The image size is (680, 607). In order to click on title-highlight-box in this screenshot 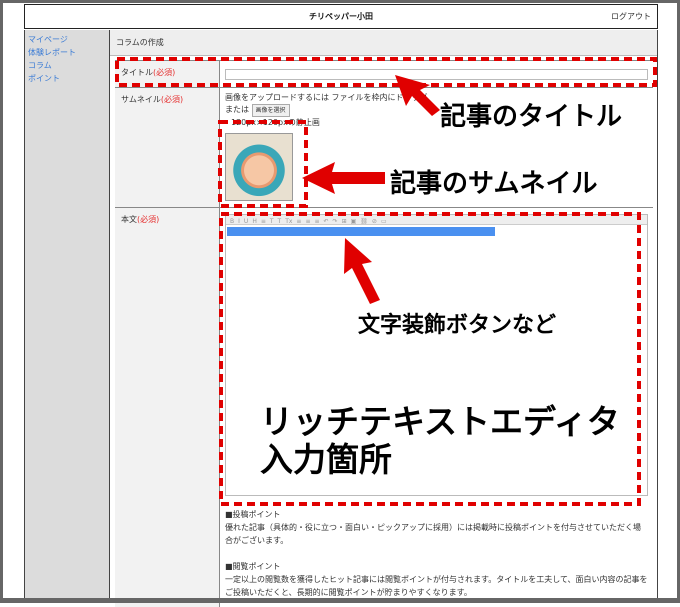, I will do `click(386, 72)`.